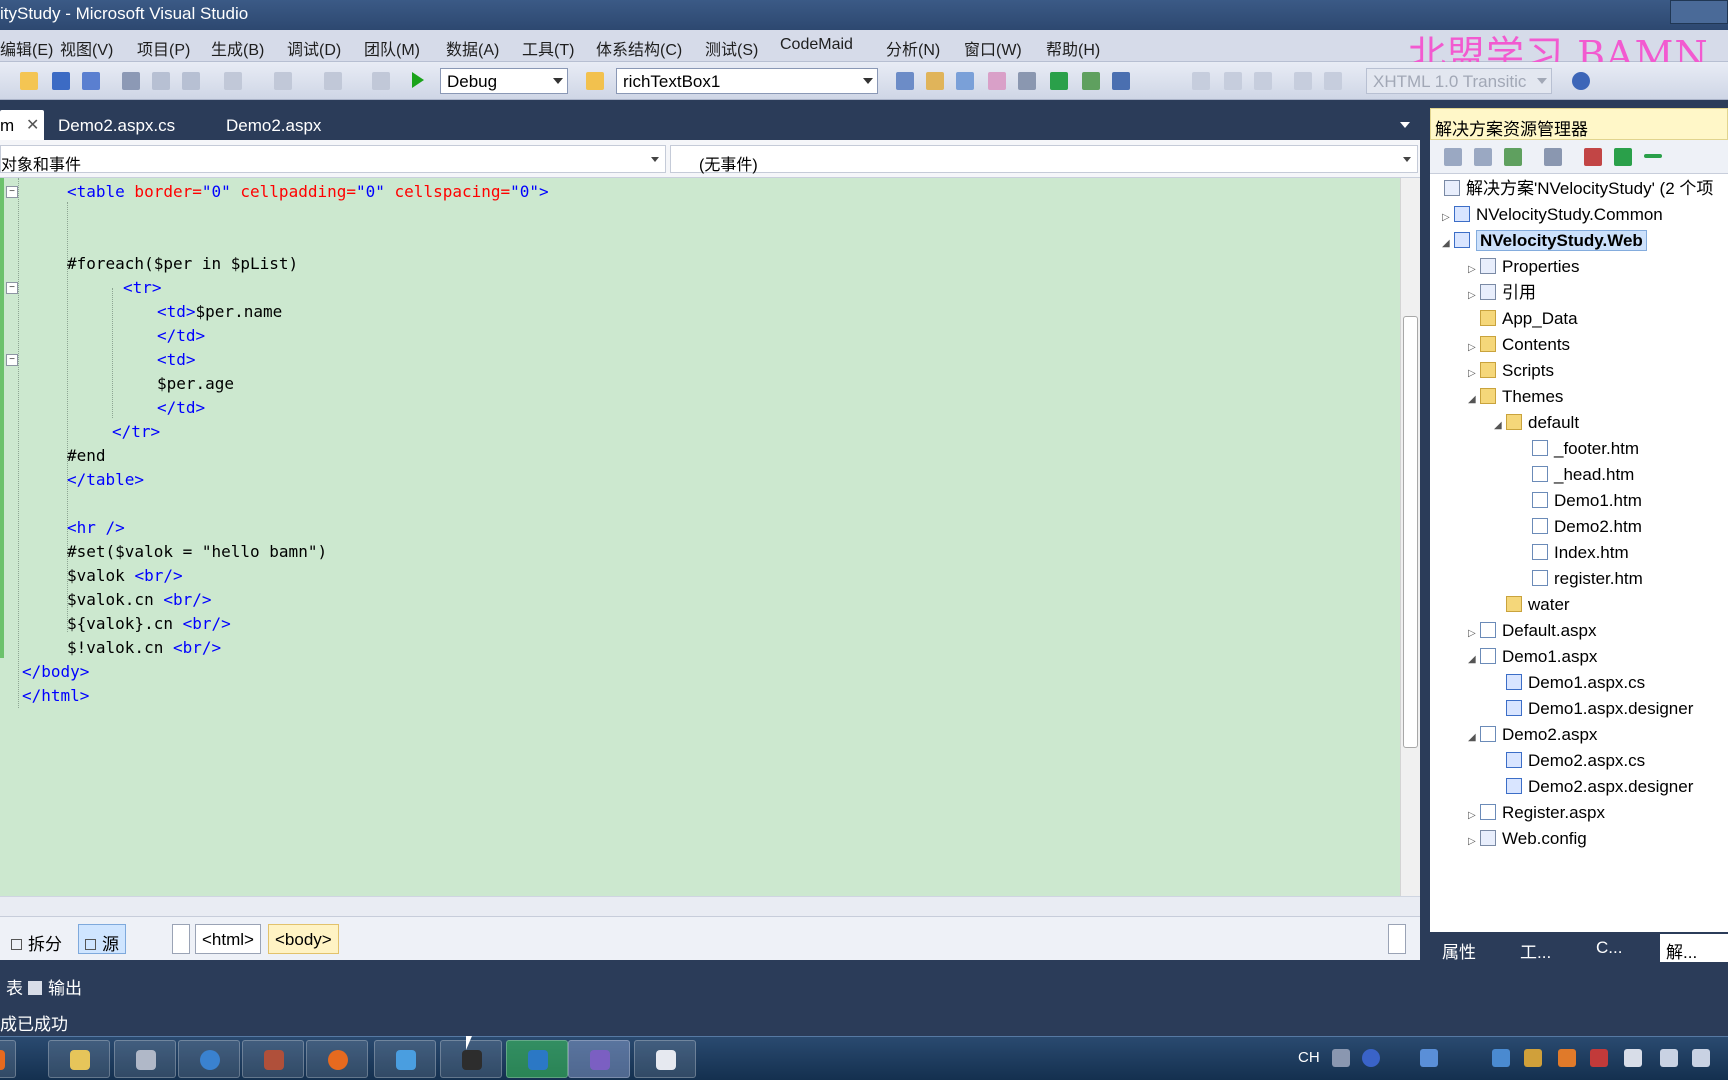  I want to click on tree-node: Demo2.aspx.designer, so click(1593, 787).